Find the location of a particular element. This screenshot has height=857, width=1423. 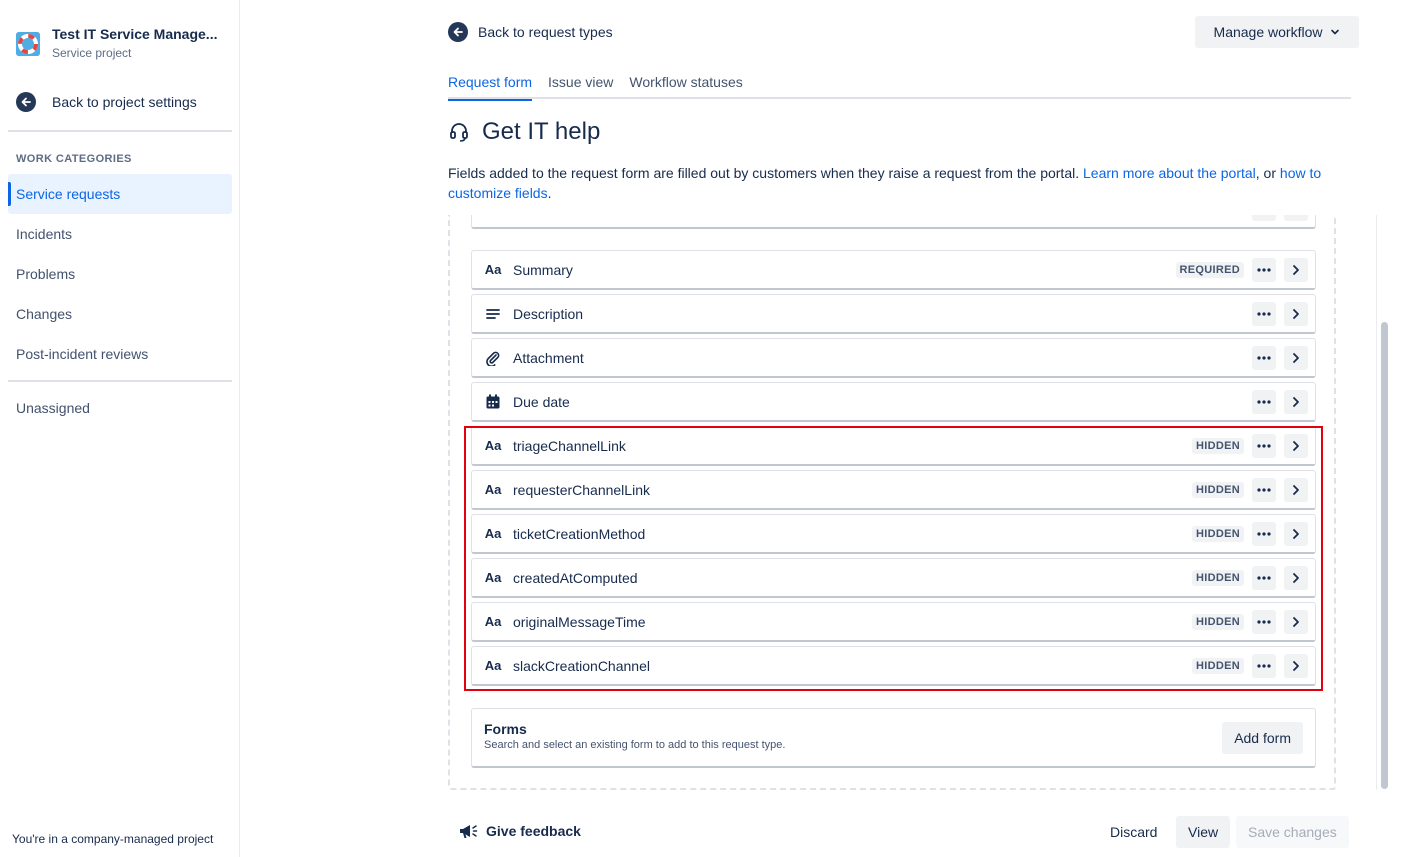

tab-workflow-statuses: Workflow statuses is located at coordinates (685, 86).